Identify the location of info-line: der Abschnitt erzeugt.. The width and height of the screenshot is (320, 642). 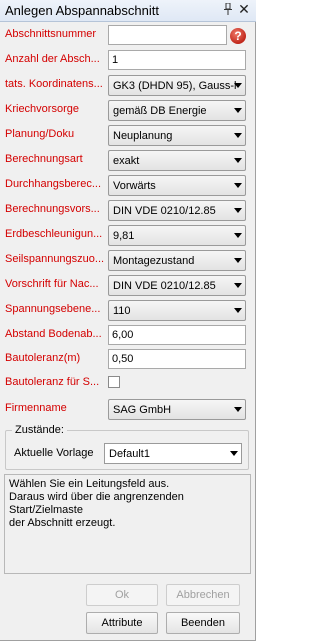
(62, 523).